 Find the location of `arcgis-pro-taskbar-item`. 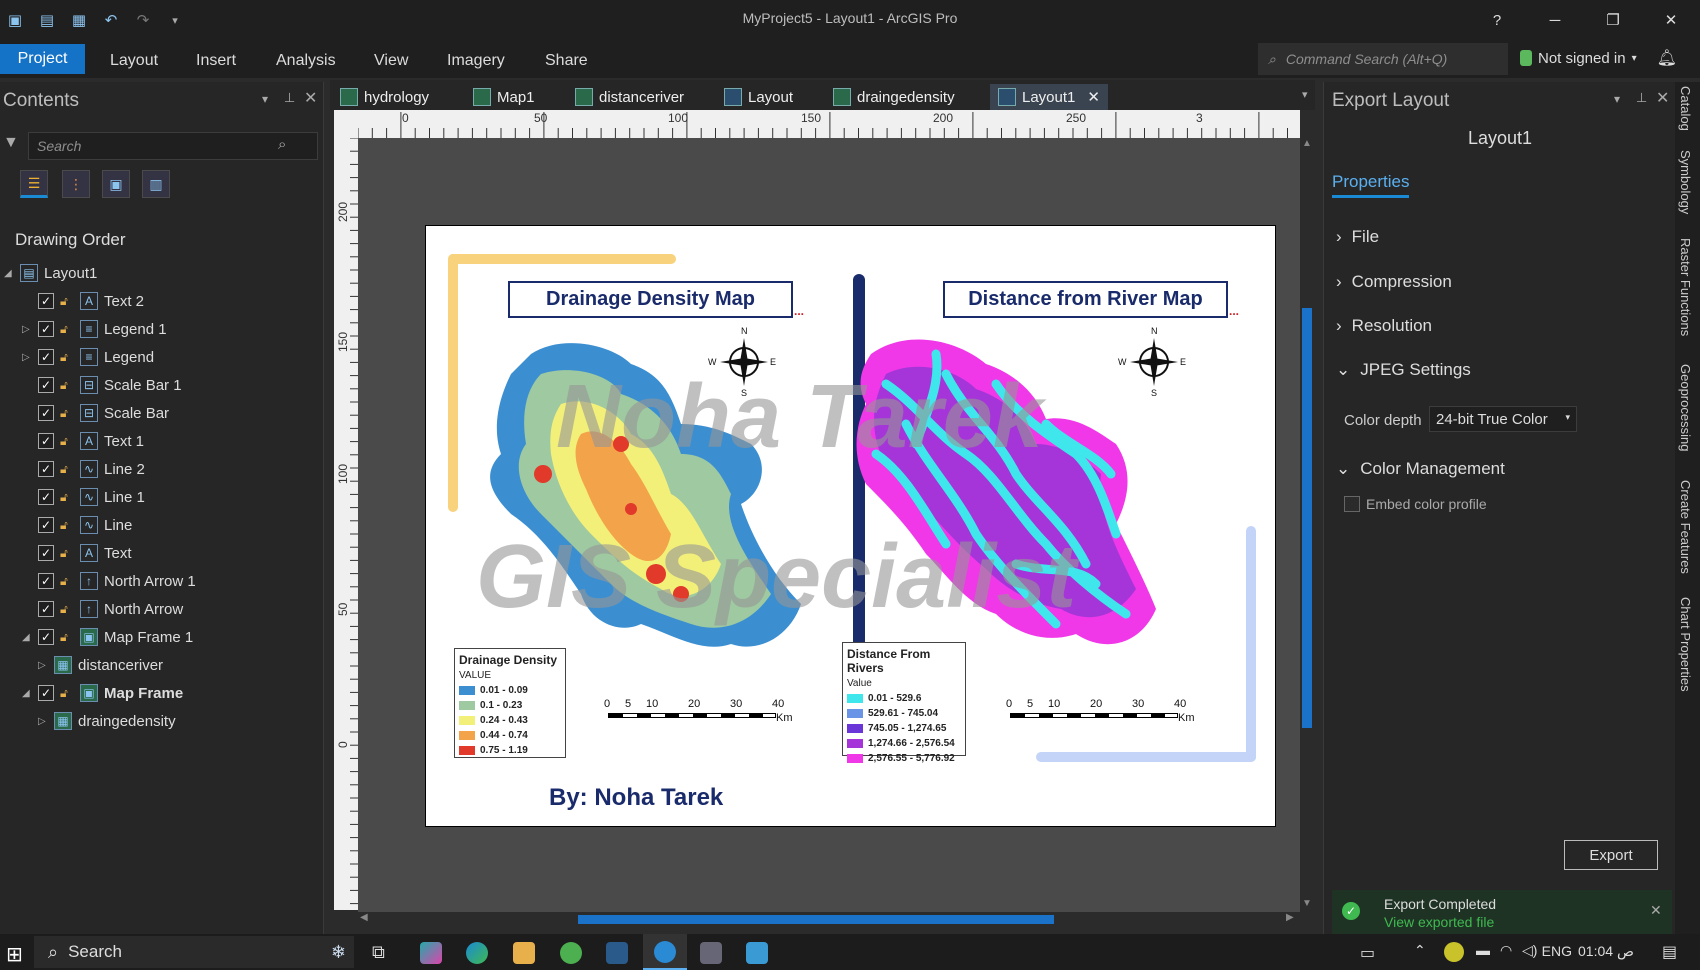

arcgis-pro-taskbar-item is located at coordinates (665, 952).